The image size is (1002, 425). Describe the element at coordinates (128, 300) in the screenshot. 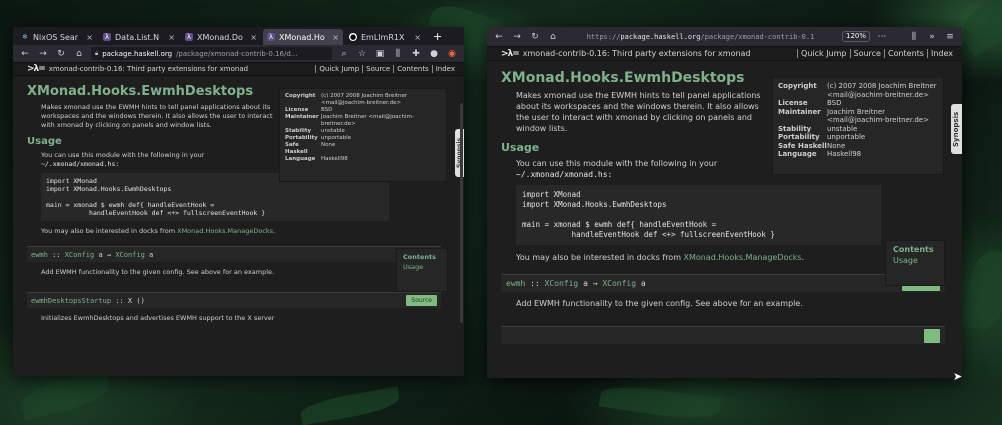

I see `decl-sig-part: :: X ()` at that location.